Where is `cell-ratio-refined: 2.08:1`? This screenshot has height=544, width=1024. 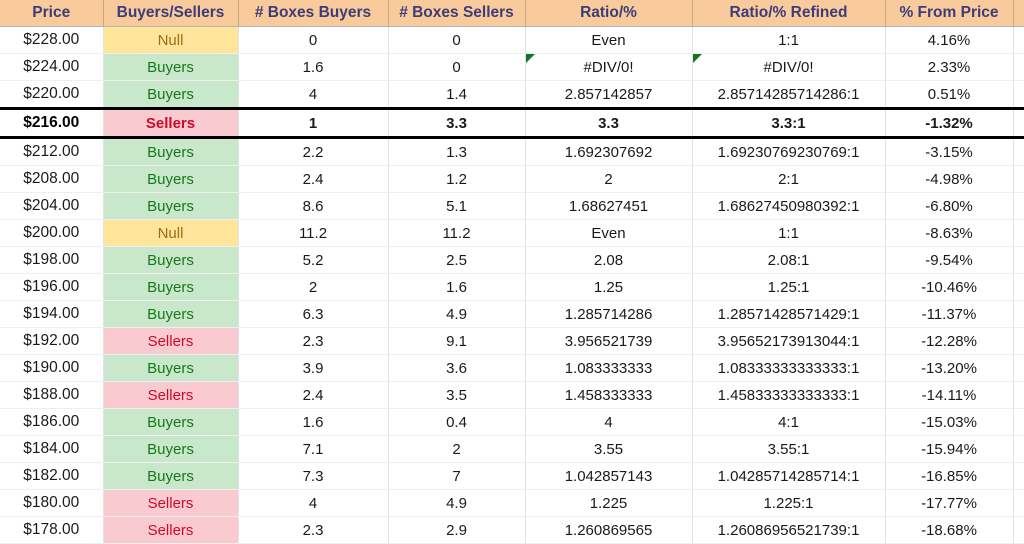 cell-ratio-refined: 2.08:1 is located at coordinates (789, 260).